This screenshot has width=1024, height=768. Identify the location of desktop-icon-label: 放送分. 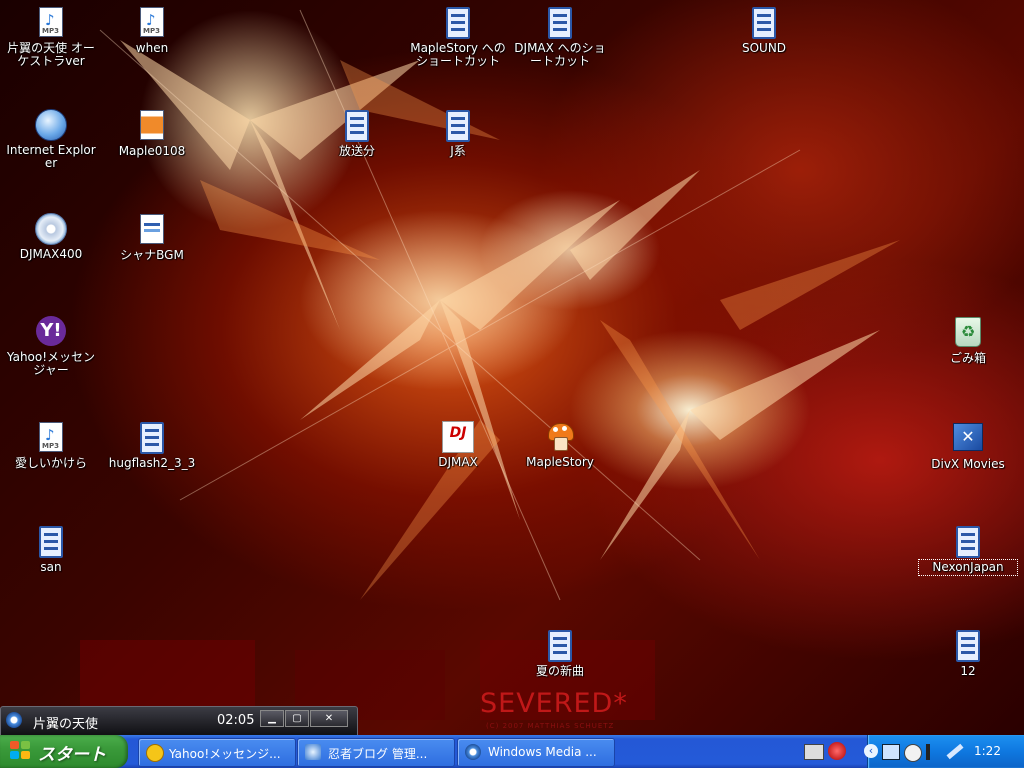
(356, 151).